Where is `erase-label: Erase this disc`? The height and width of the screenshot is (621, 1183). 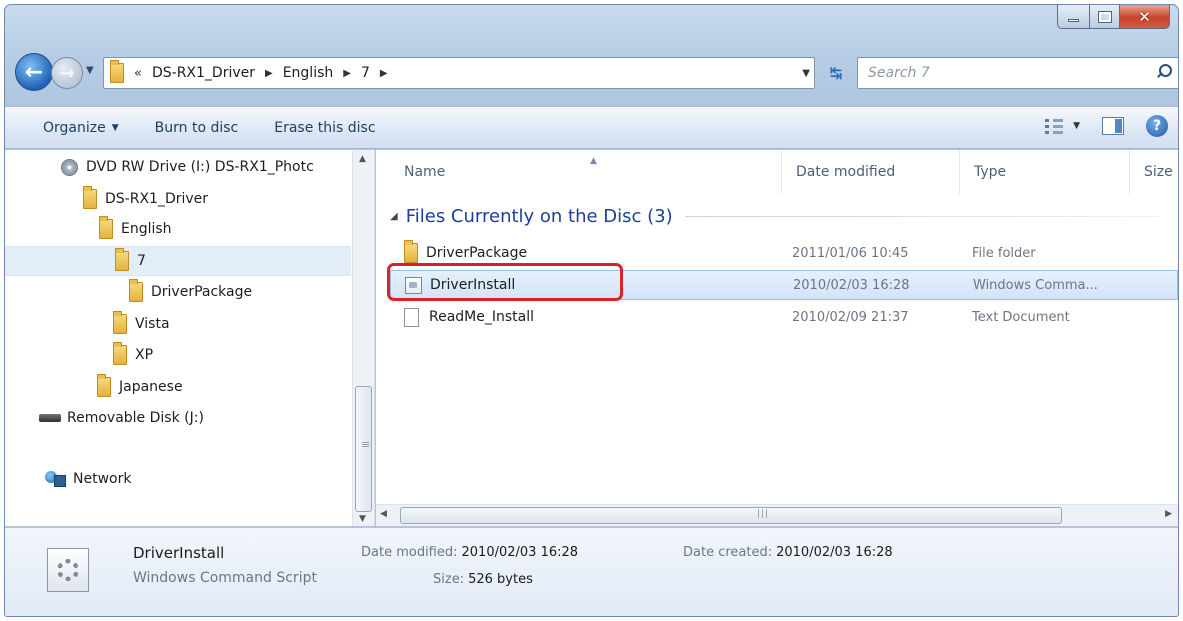
erase-label: Erase this disc is located at coordinates (325, 127).